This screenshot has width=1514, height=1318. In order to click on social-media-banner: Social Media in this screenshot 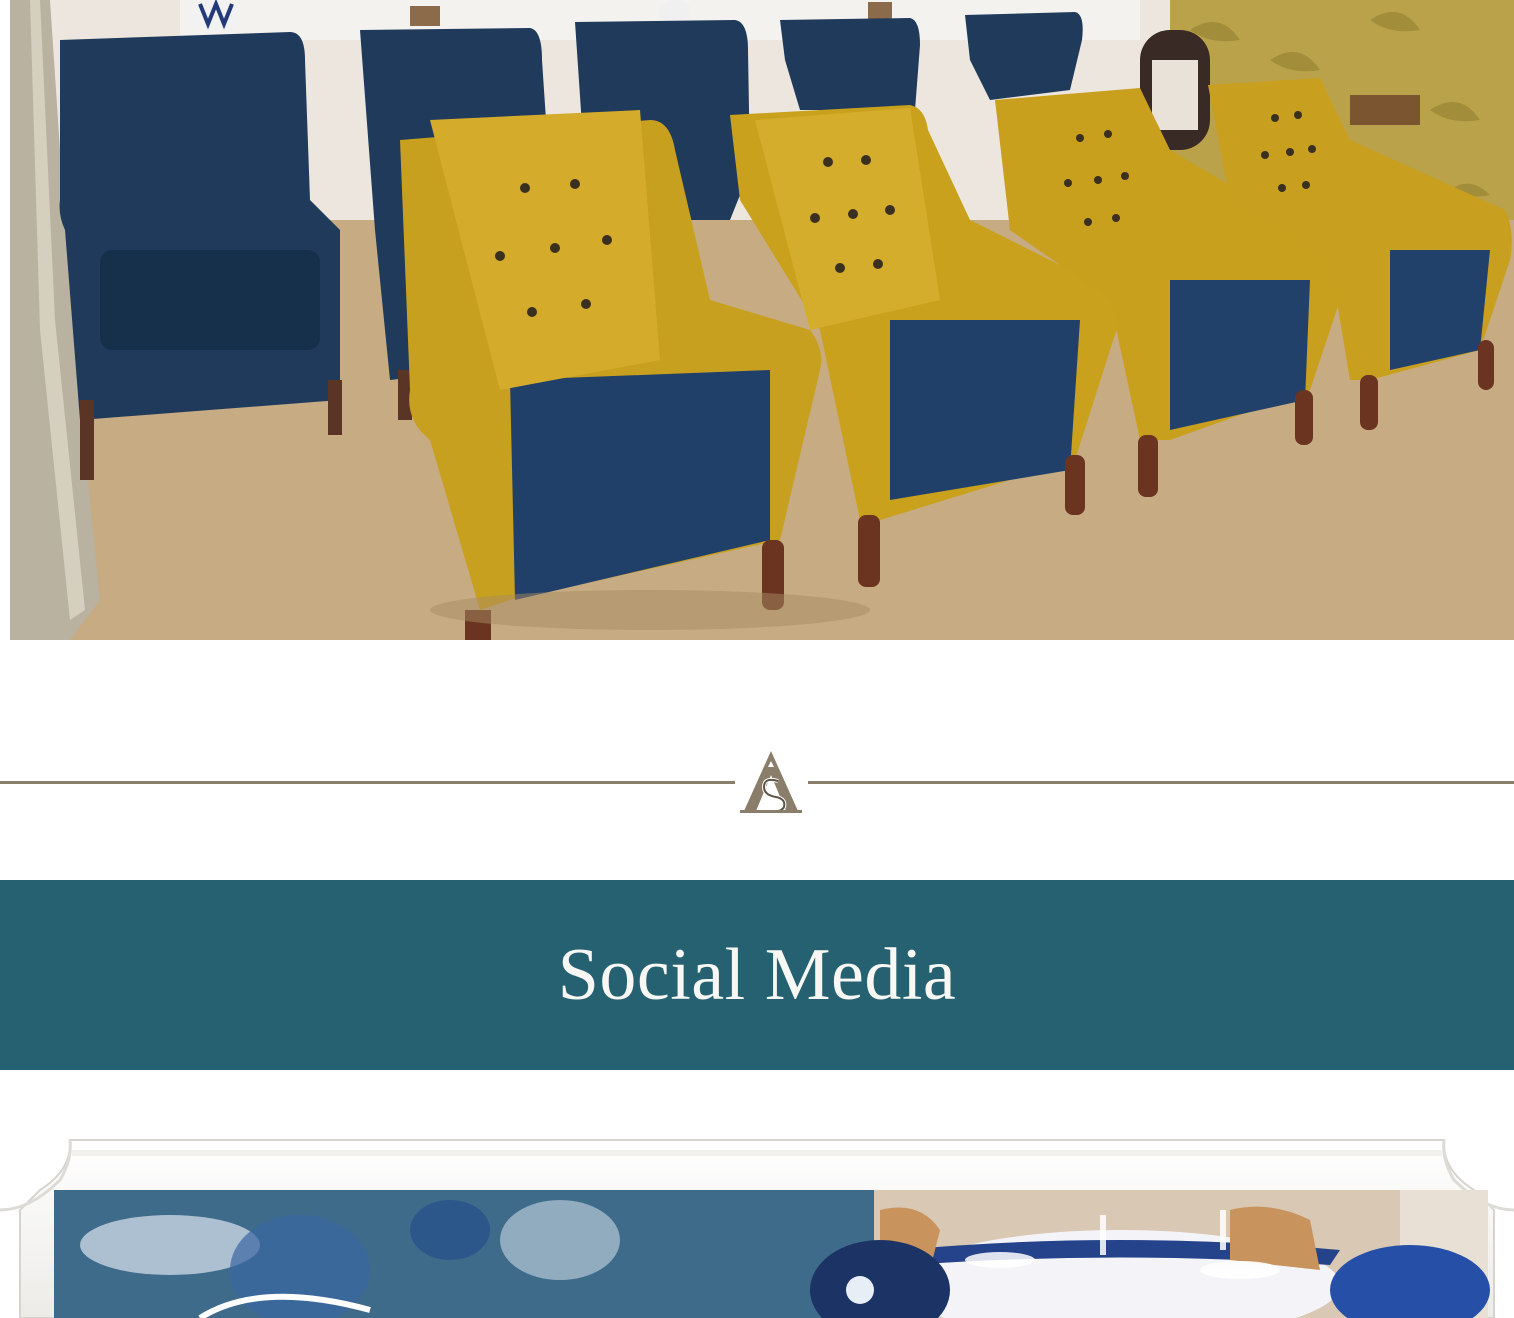, I will do `click(757, 975)`.